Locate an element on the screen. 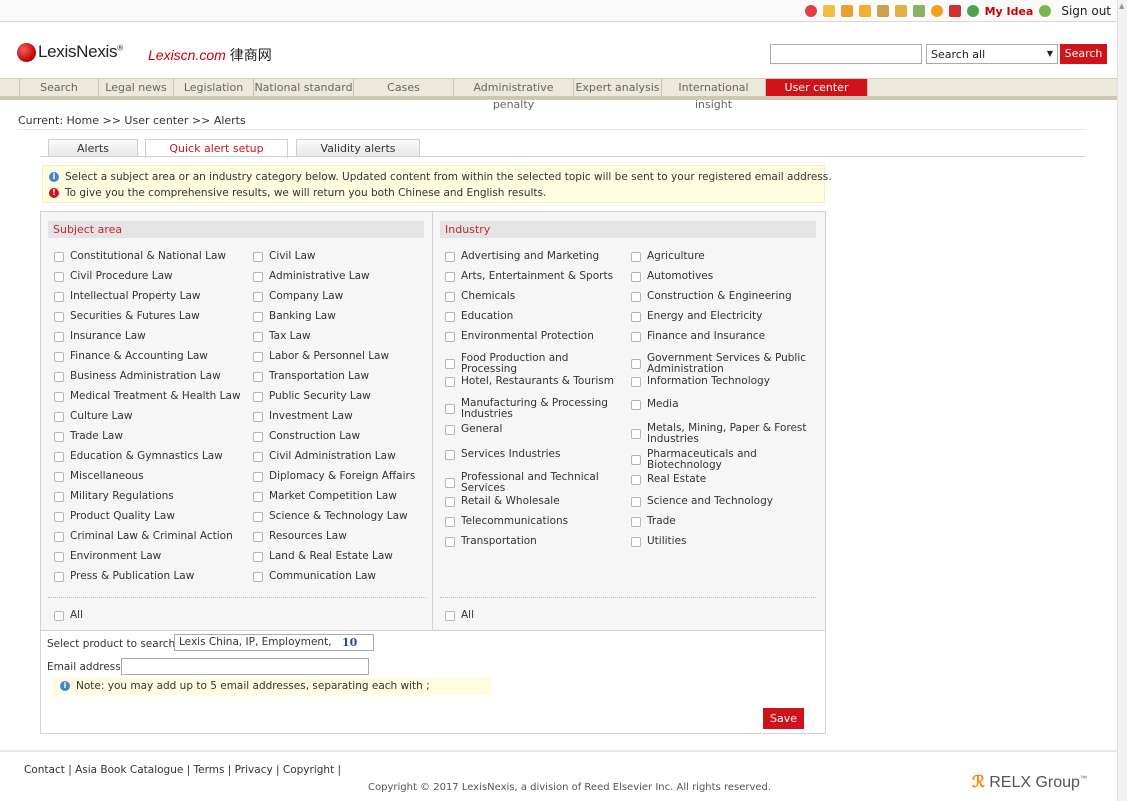 The height and width of the screenshot is (801, 1127). subject-checkbox: Construction Law is located at coordinates (306, 436).